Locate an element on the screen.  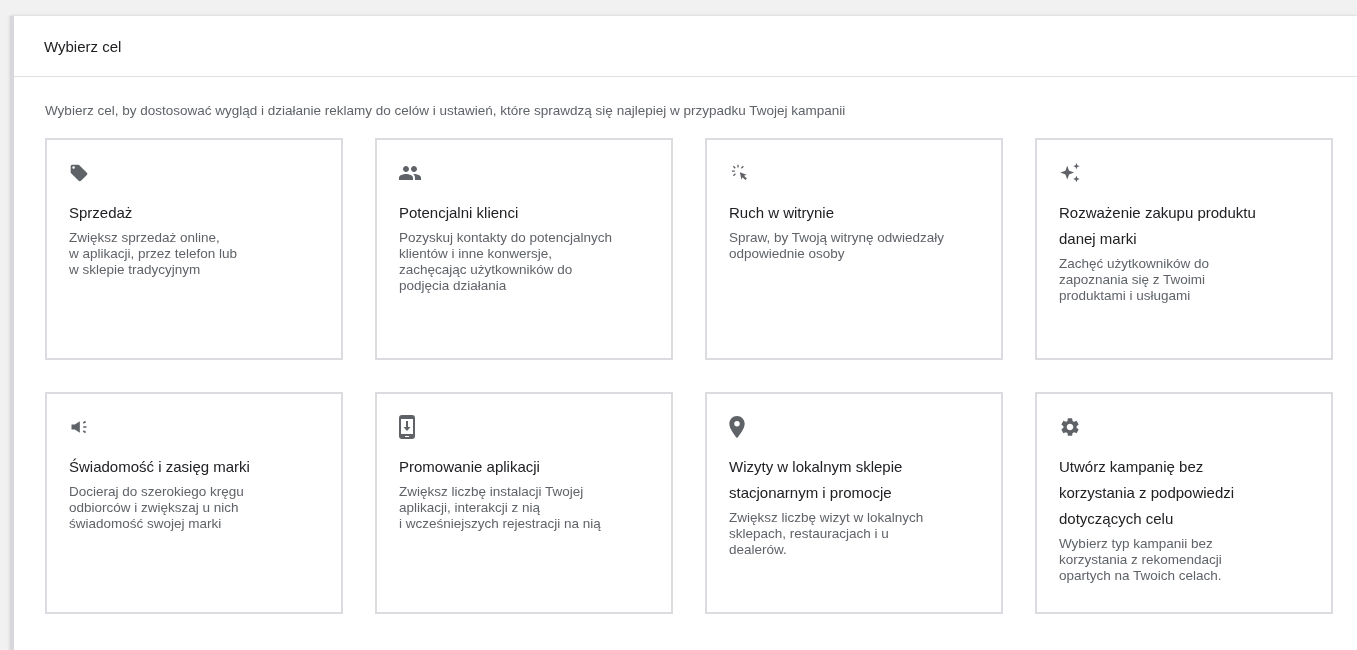
goal-description: Zwiększ sprzedaż online, w aplikacji, przez telefon lub w sklepie tradycyjnym is located at coordinates (154, 254).